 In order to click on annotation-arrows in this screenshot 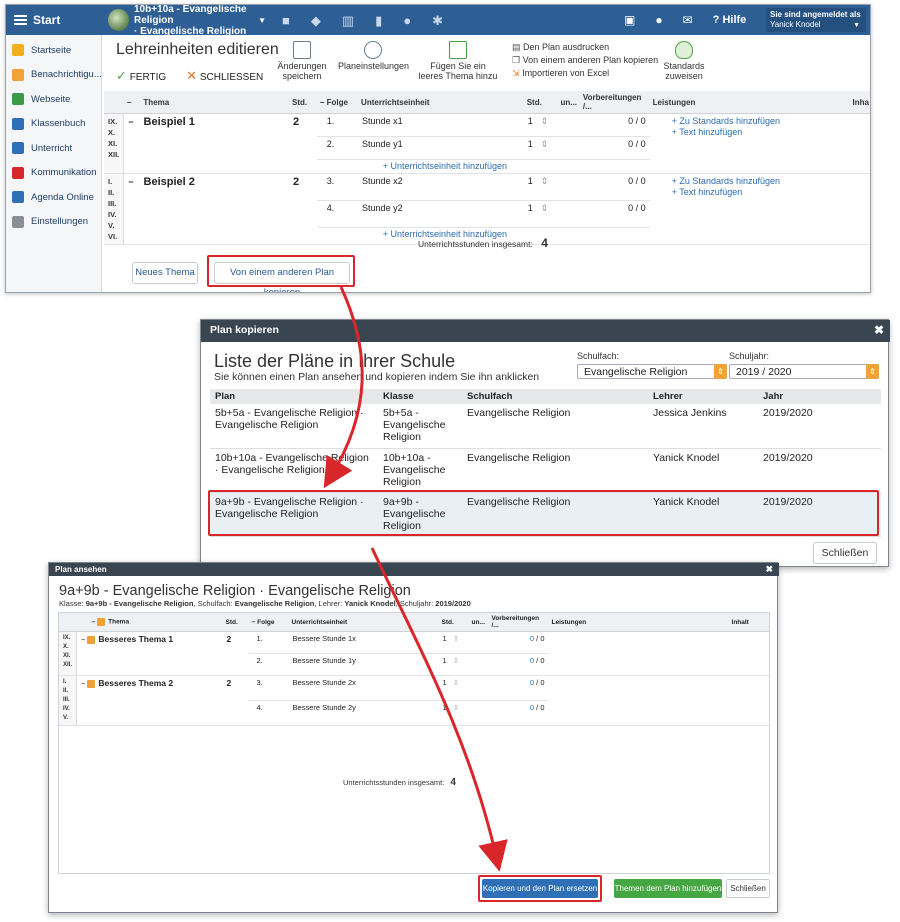, I will do `click(415, 579)`.